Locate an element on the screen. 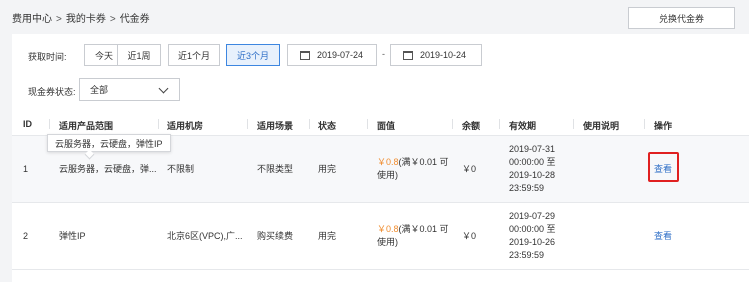 The image size is (749, 282). row-products: 弹性IP is located at coordinates (72, 236).